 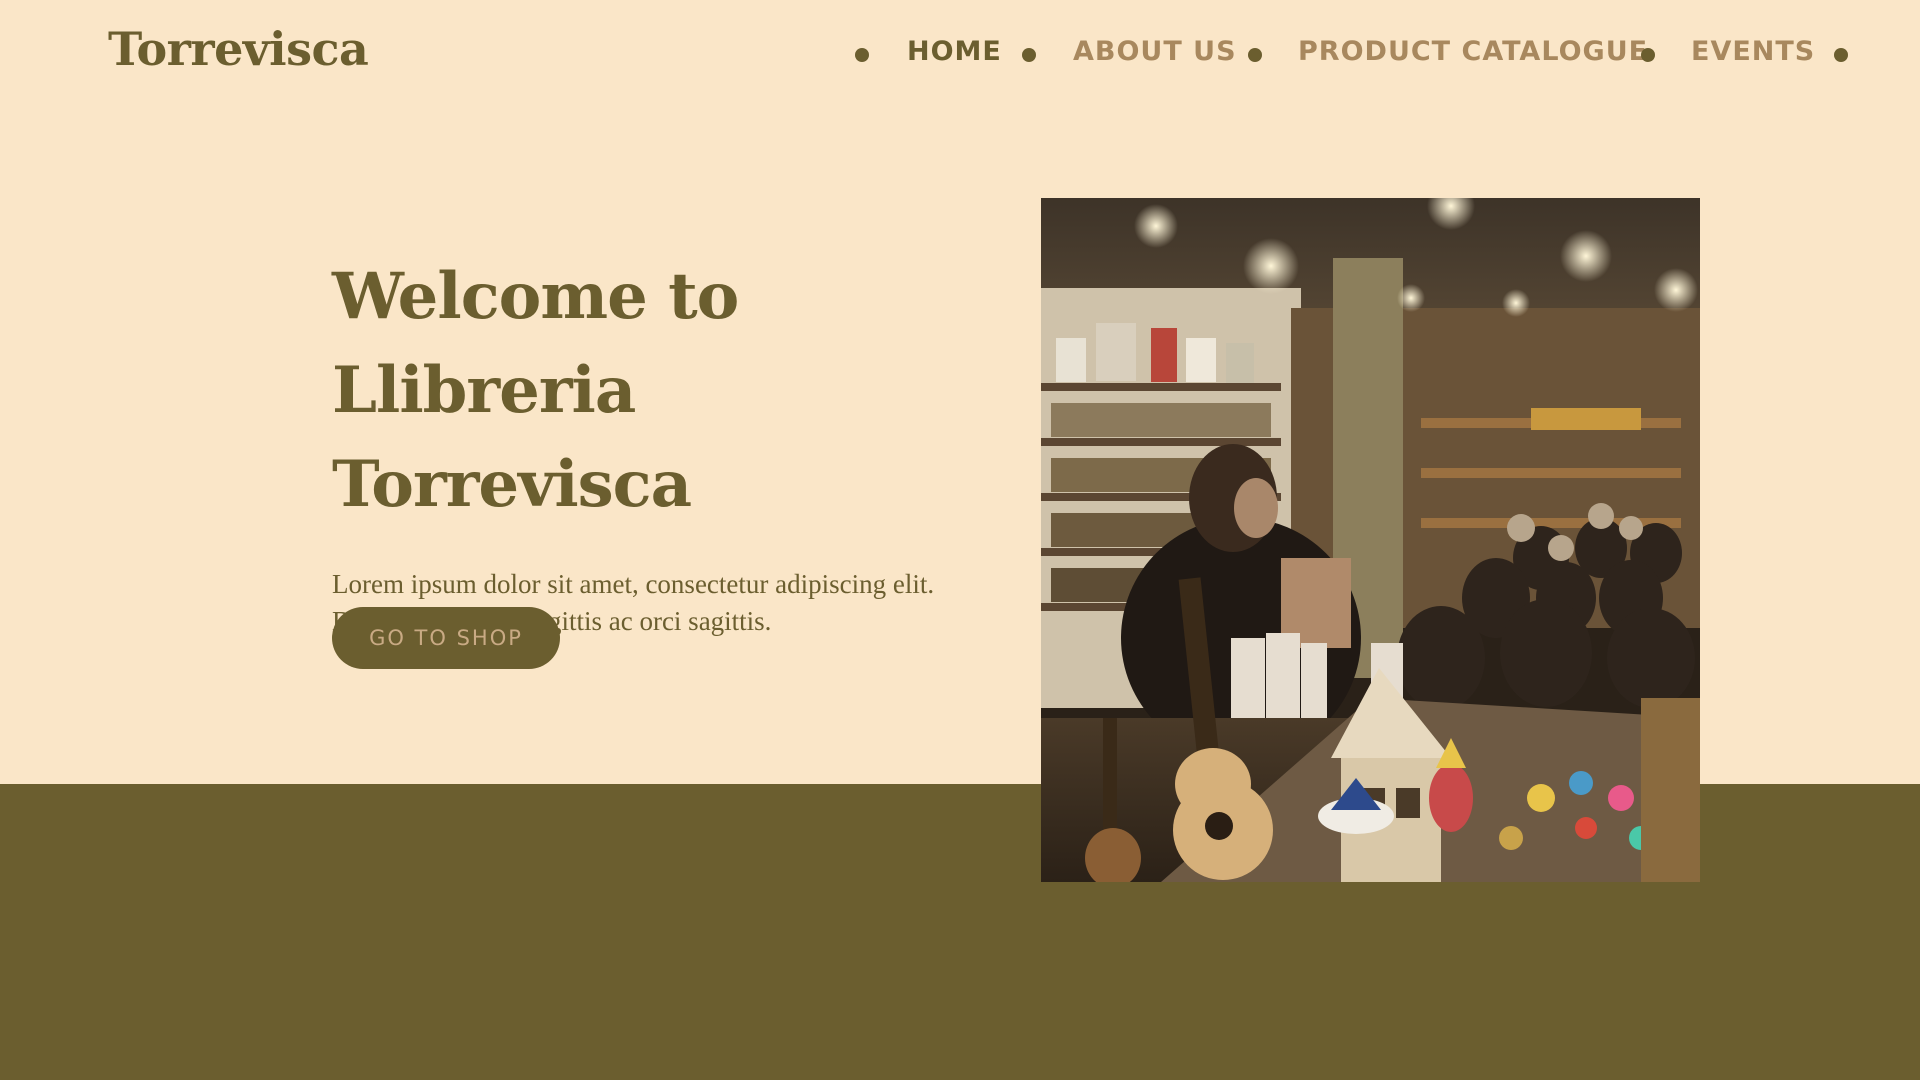 What do you see at coordinates (446, 638) in the screenshot?
I see `go-to-shop-button: GO TO SHOP` at bounding box center [446, 638].